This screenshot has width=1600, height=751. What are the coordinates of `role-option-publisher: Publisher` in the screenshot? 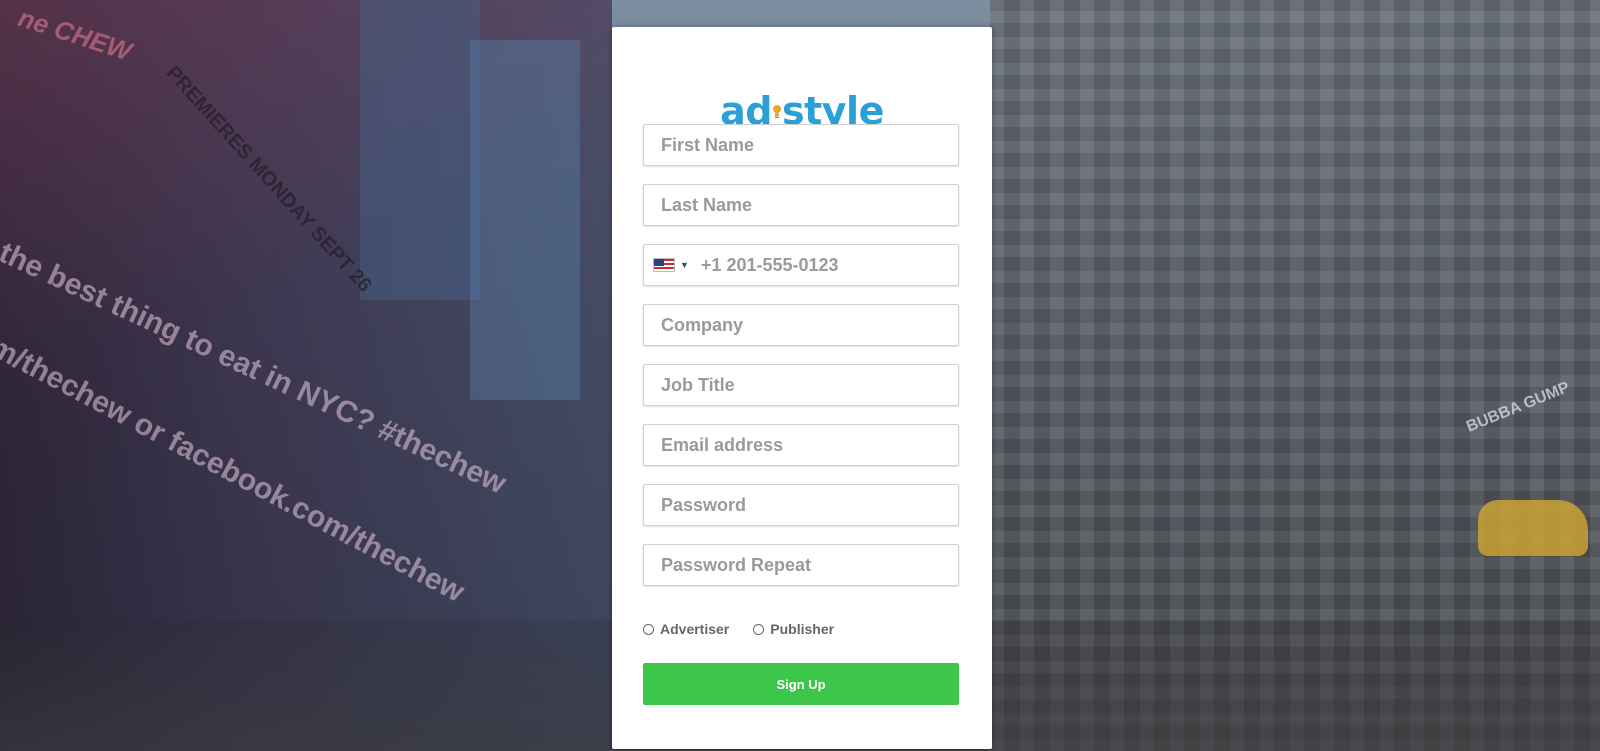 It's located at (793, 629).